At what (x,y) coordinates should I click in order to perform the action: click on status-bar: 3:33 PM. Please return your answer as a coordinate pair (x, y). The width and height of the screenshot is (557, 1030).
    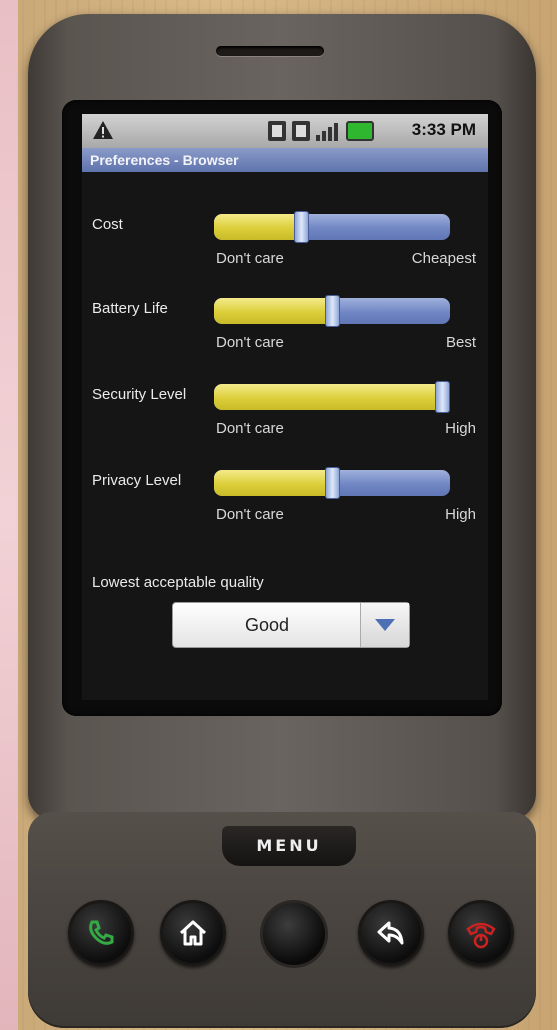
    Looking at the image, I should click on (285, 131).